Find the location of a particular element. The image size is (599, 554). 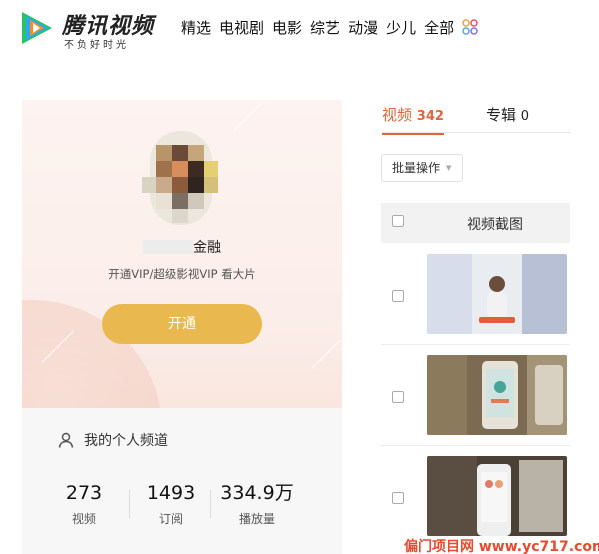

nav-item-movies: 电影 is located at coordinates (287, 27).